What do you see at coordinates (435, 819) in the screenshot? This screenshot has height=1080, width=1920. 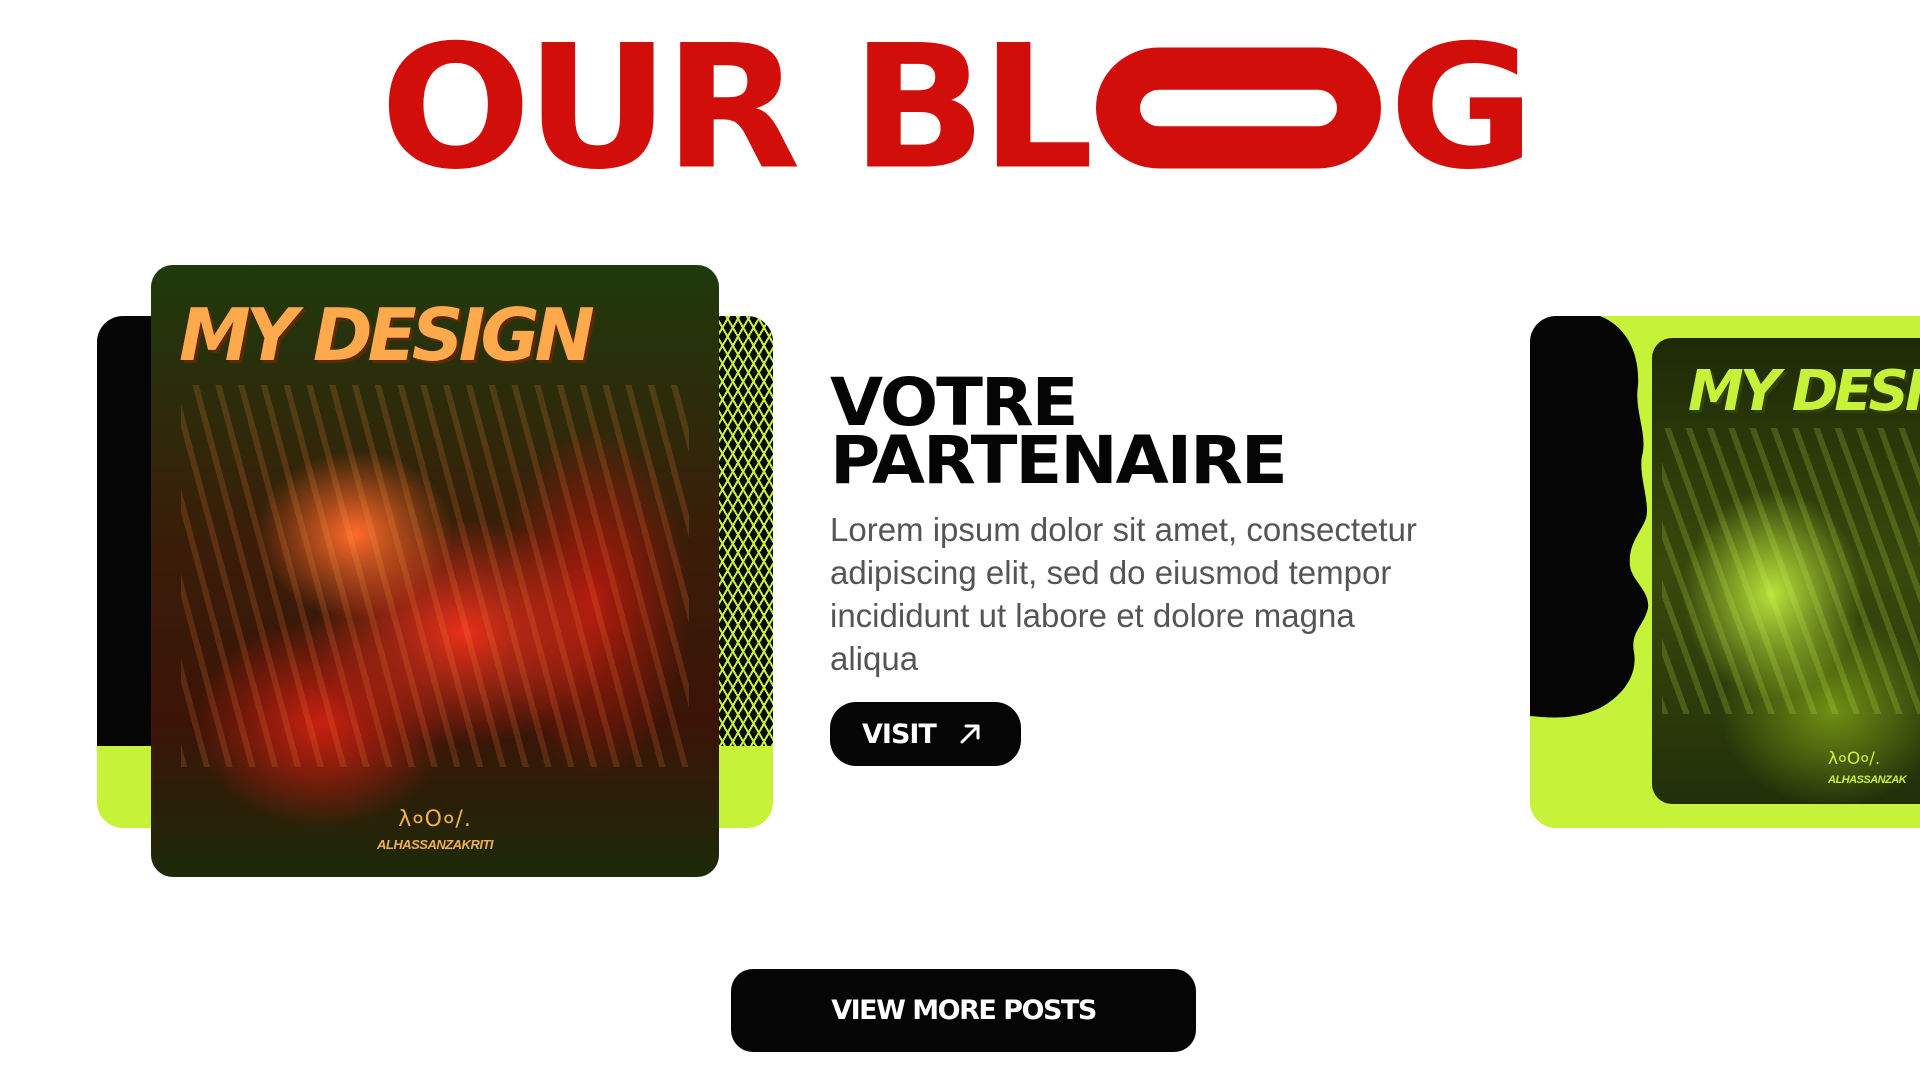 I see `signature-logo: λ०O०/.` at bounding box center [435, 819].